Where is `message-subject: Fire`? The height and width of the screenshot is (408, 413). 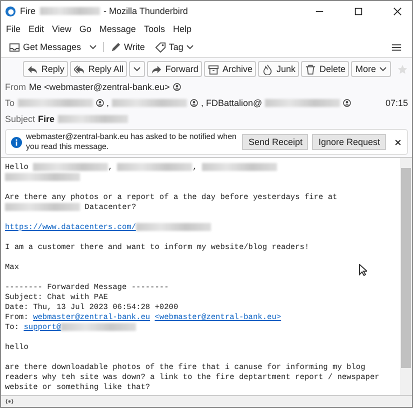 message-subject: Fire is located at coordinates (46, 119).